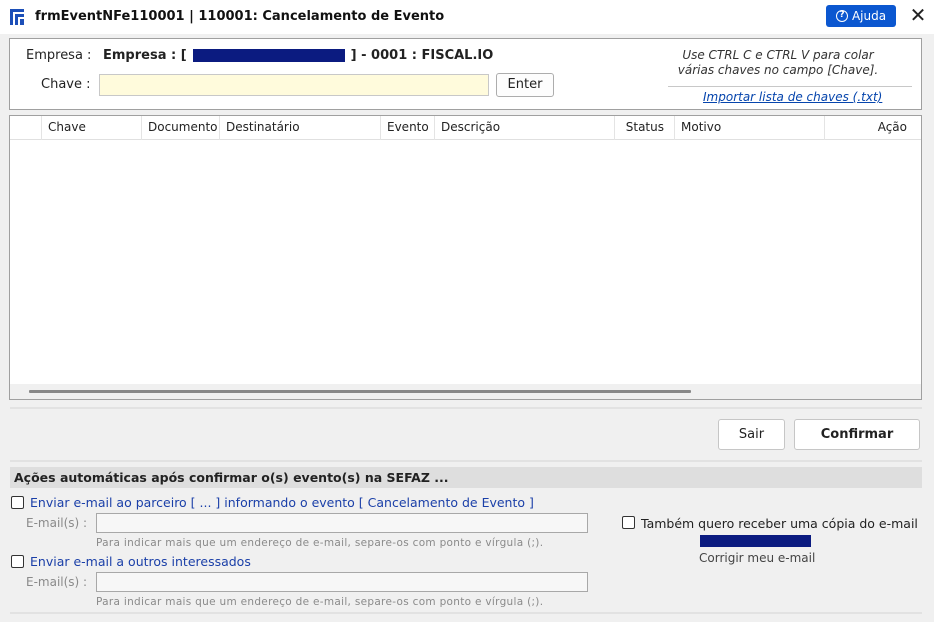 This screenshot has width=934, height=622. Describe the element at coordinates (342, 582) in the screenshot. I see `others-email-input` at that location.